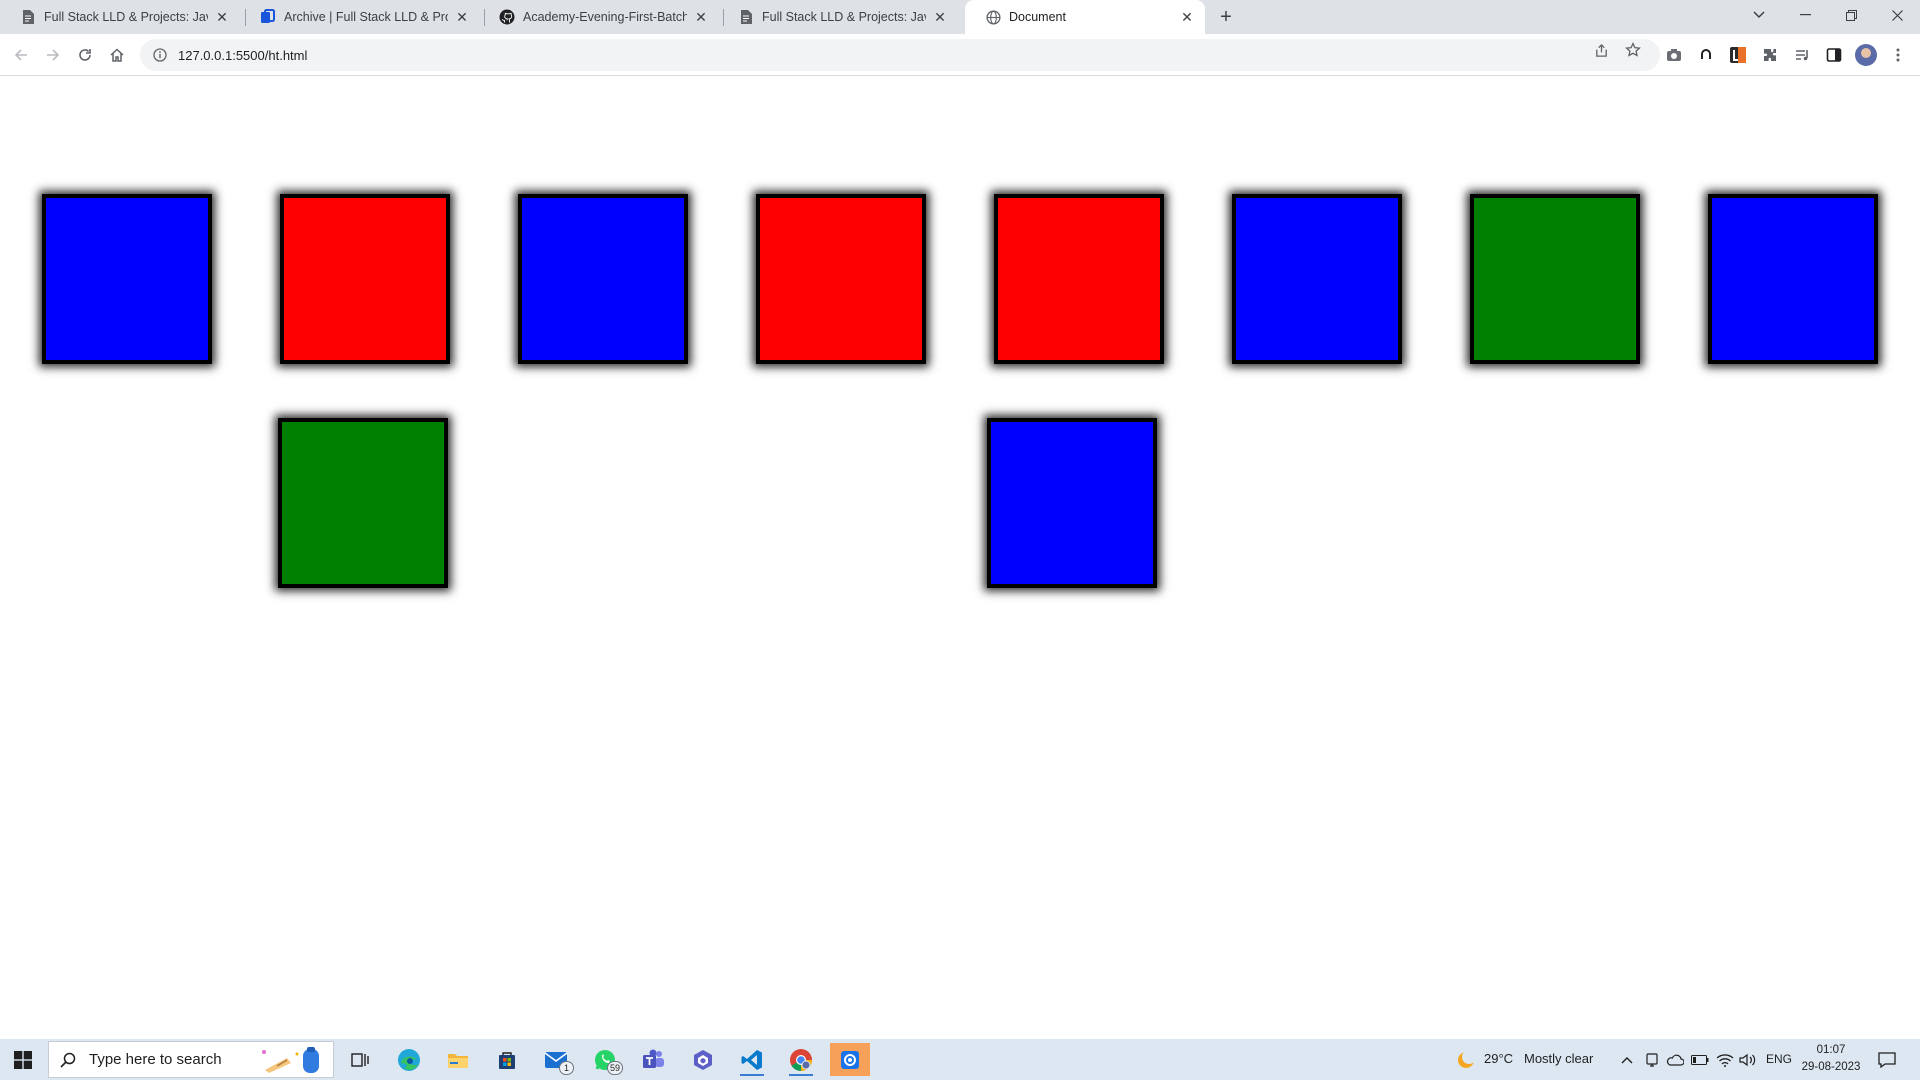  Describe the element at coordinates (1498, 1058) in the screenshot. I see `weather-temperature: 29°C` at that location.